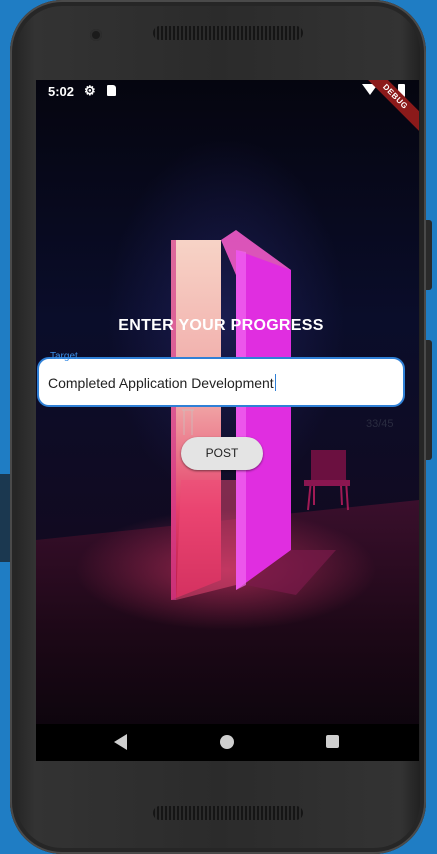 The image size is (437, 854). Describe the element at coordinates (120, 742) in the screenshot. I see `back-icon` at that location.